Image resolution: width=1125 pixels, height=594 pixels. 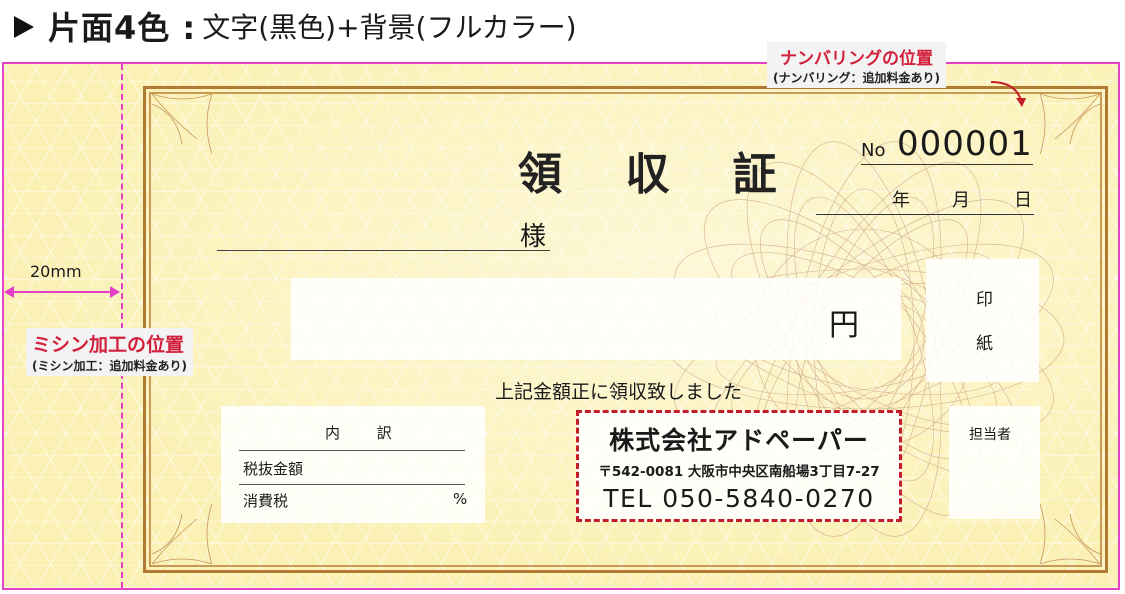 I want to click on serial-number-label: No, so click(x=873, y=150).